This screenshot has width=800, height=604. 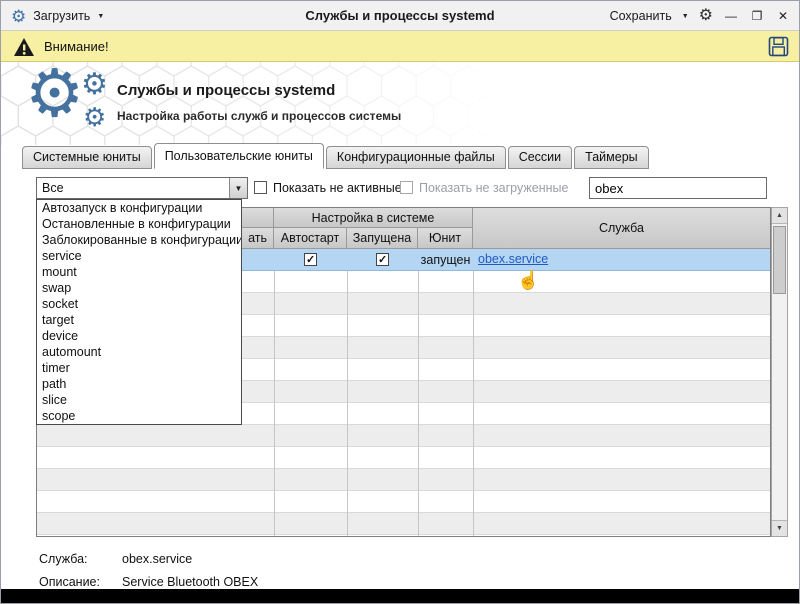 I want to click on save-button: Сохранить, so click(x=641, y=16).